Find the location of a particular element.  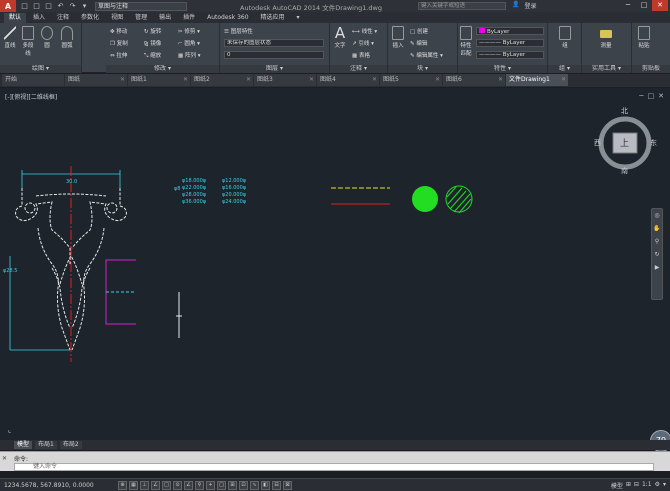

mirror-tool: ⧎ 镜像 is located at coordinates (152, 43).